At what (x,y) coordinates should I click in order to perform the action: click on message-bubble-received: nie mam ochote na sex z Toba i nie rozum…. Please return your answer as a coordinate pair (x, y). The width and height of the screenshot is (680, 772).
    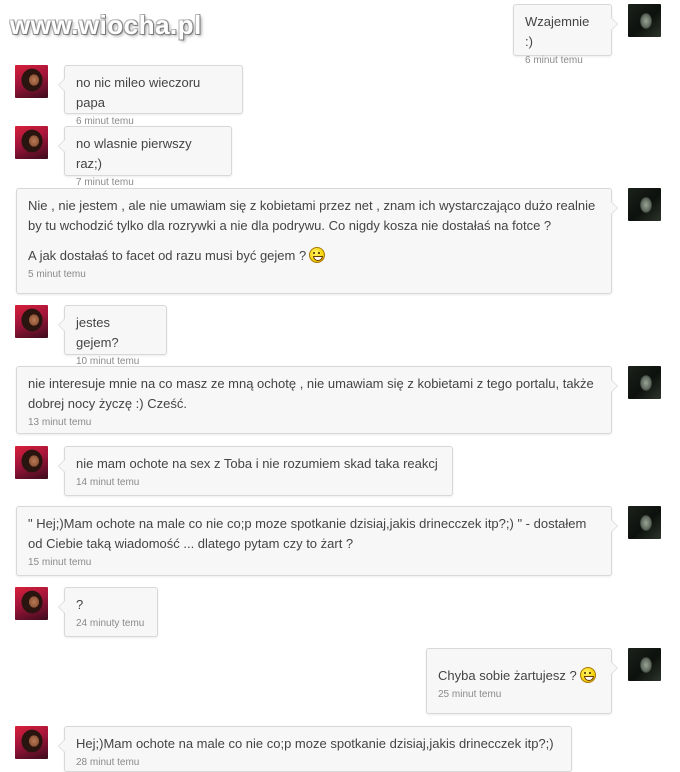
    Looking at the image, I should click on (255, 471).